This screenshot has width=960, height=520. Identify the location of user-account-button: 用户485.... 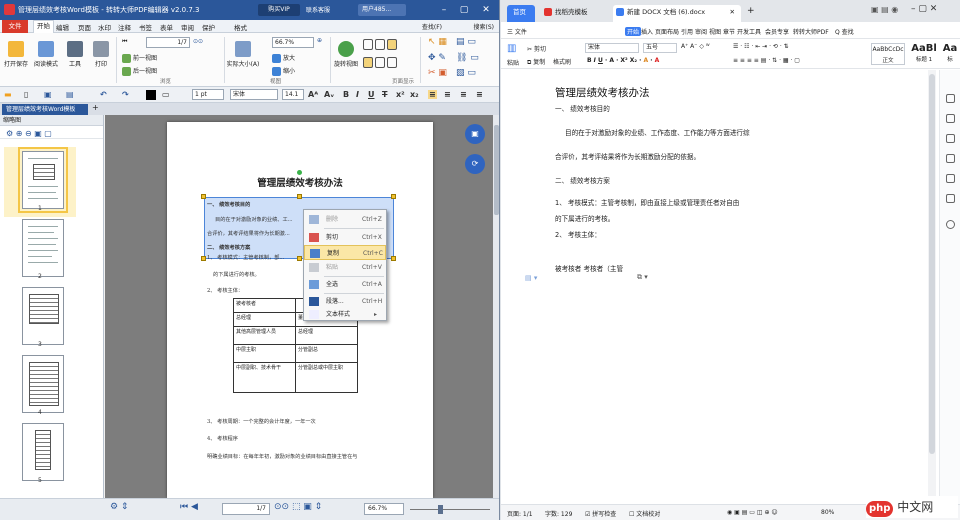
(382, 10).